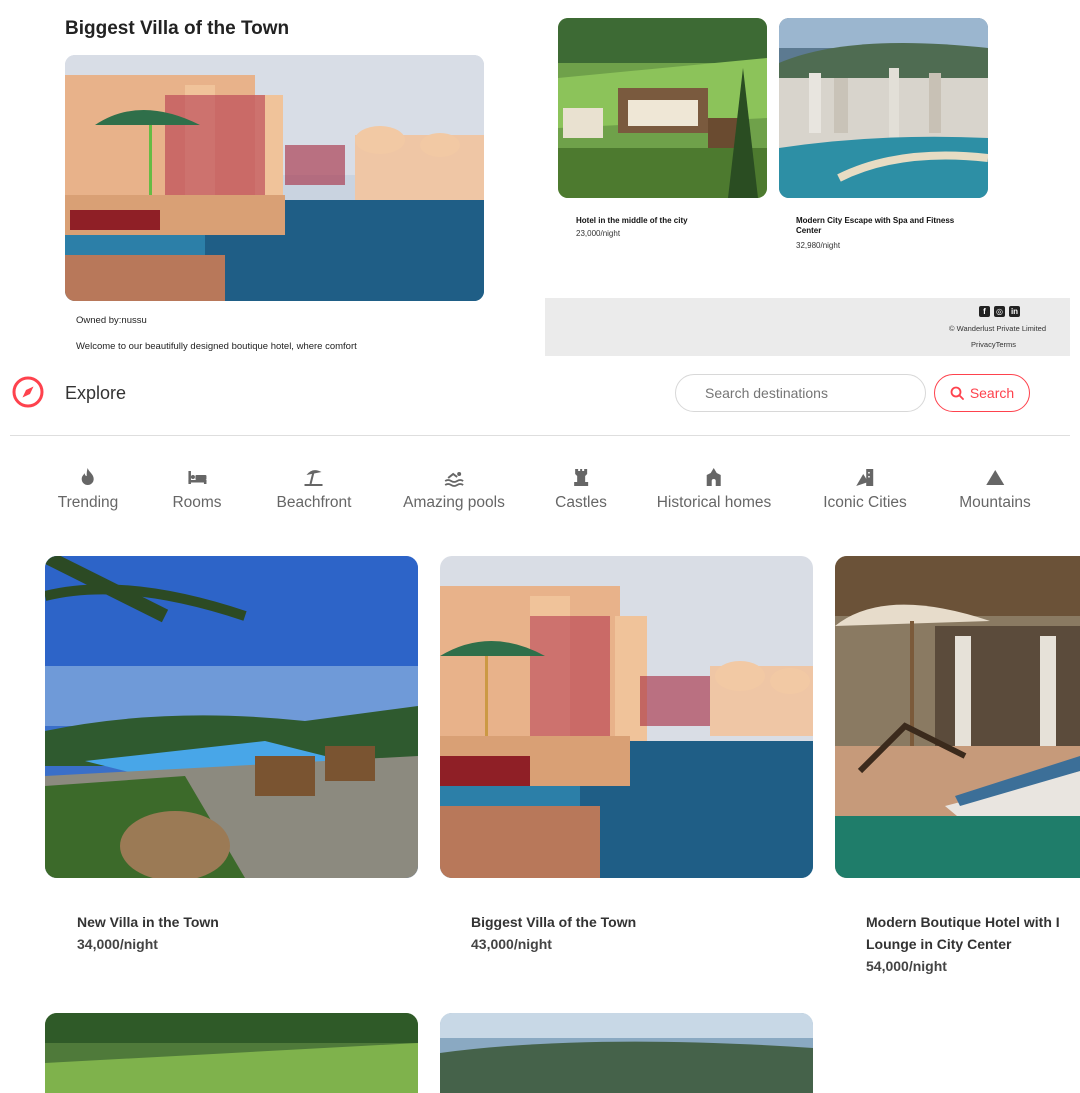  What do you see at coordinates (88, 489) in the screenshot?
I see `filter-trending: Trending` at bounding box center [88, 489].